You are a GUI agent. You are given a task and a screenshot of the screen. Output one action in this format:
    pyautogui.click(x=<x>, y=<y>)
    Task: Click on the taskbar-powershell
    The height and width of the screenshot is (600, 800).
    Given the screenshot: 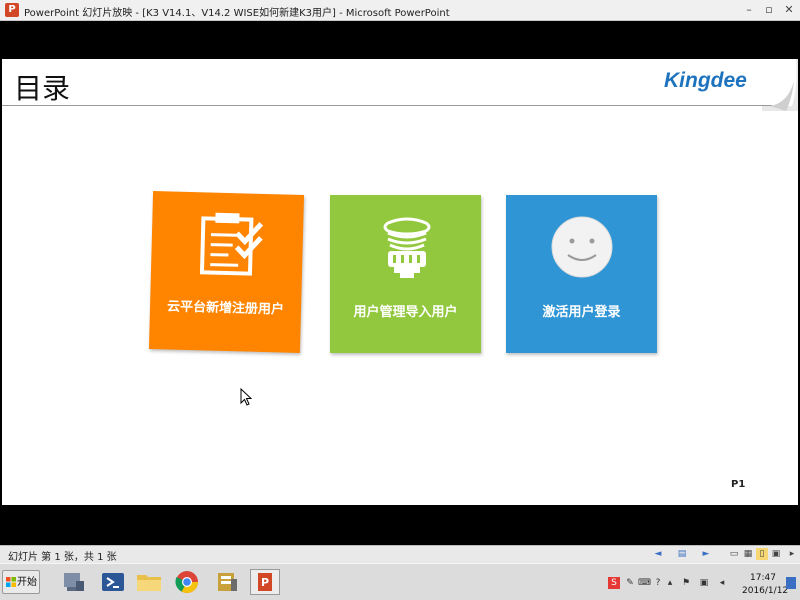 What is the action you would take?
    pyautogui.click(x=113, y=582)
    